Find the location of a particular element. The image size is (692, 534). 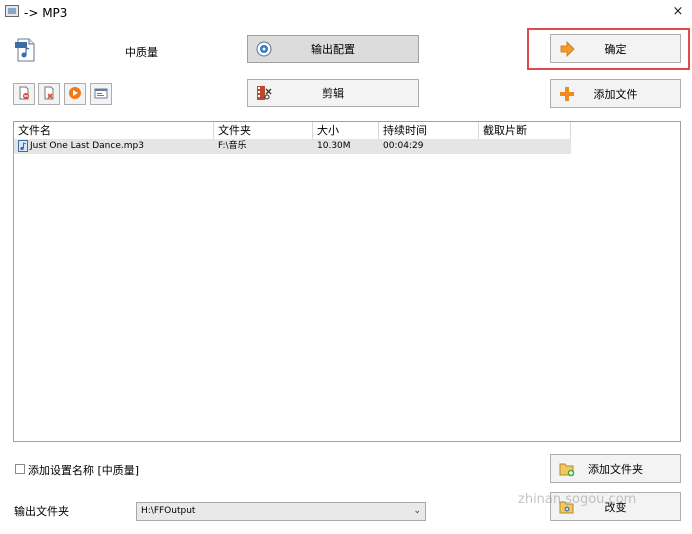

app-icon is located at coordinates (12, 11).